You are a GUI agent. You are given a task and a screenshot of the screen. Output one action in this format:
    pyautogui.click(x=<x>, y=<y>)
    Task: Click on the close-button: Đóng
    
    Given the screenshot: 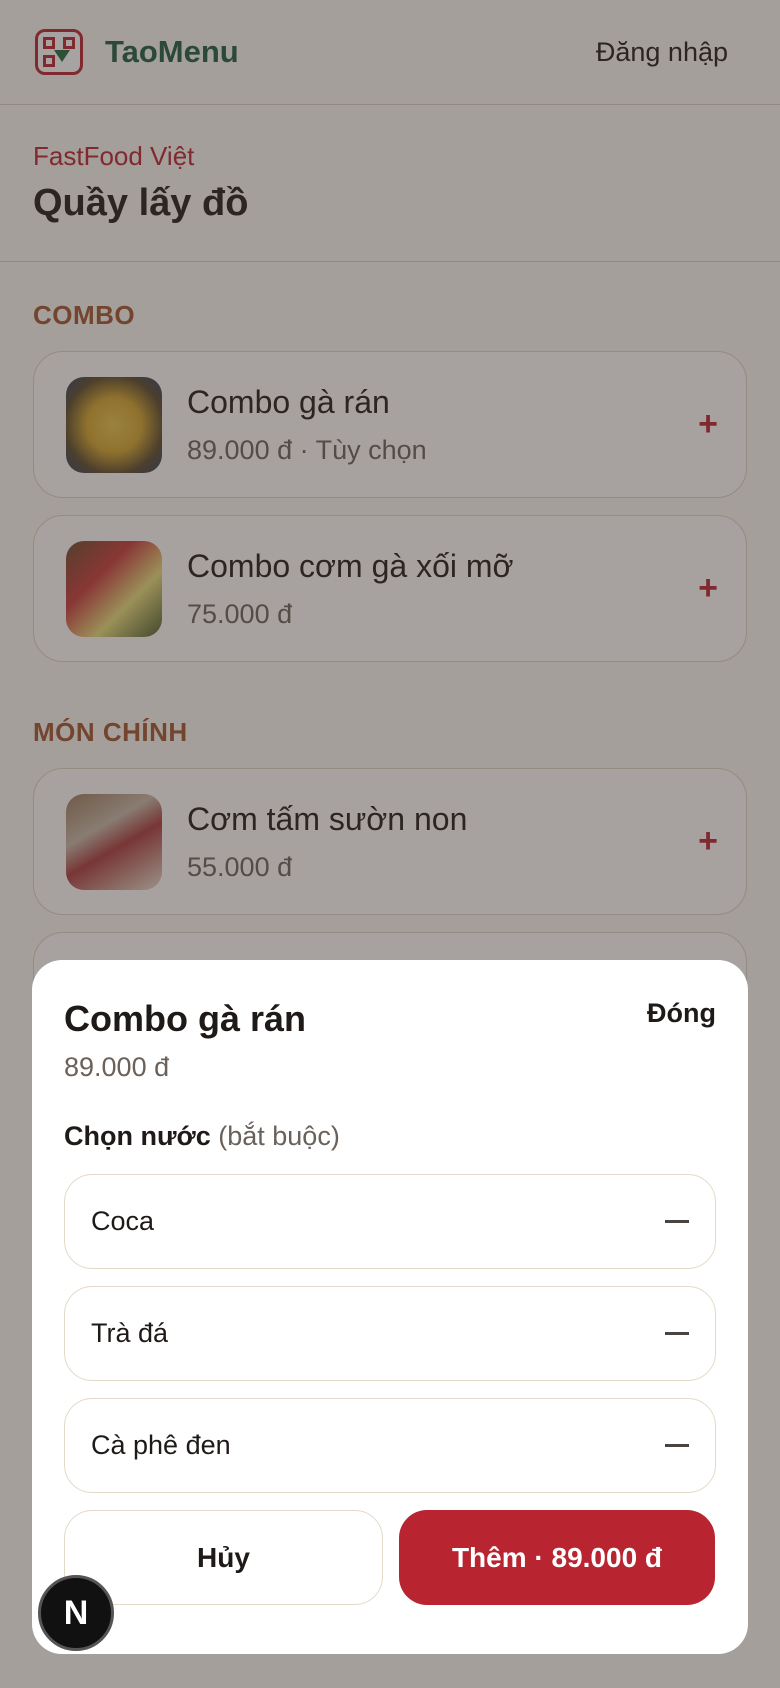 What is the action you would take?
    pyautogui.click(x=681, y=1013)
    